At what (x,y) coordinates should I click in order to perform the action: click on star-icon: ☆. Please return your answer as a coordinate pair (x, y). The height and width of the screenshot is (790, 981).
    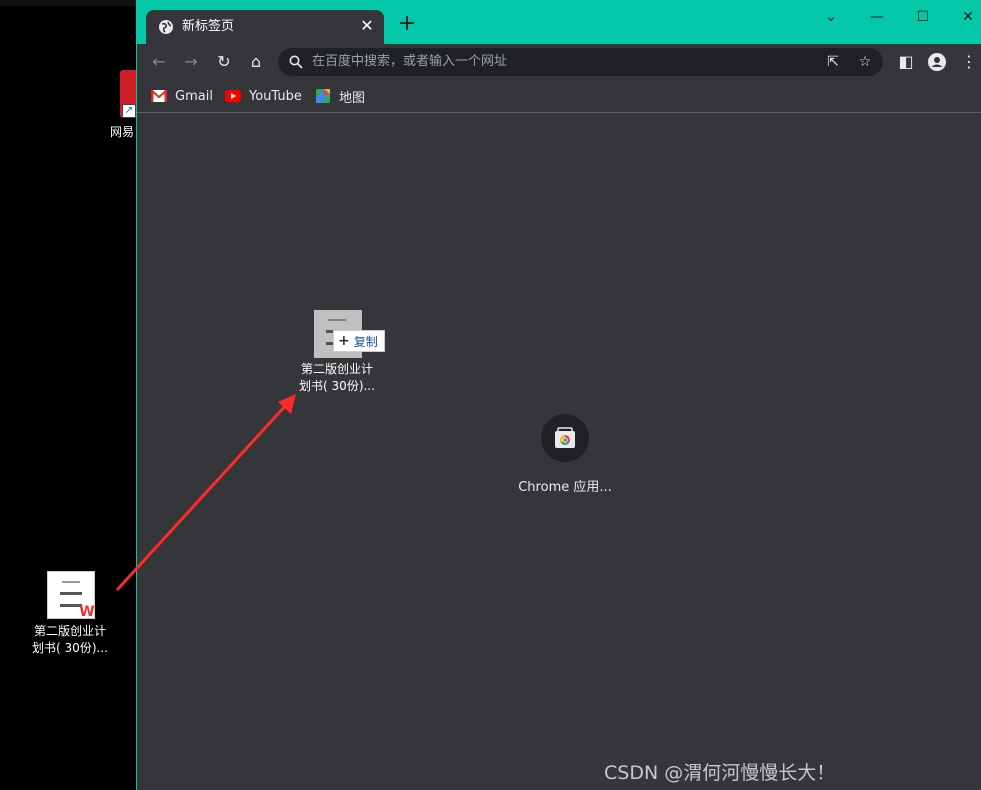
    Looking at the image, I should click on (865, 62).